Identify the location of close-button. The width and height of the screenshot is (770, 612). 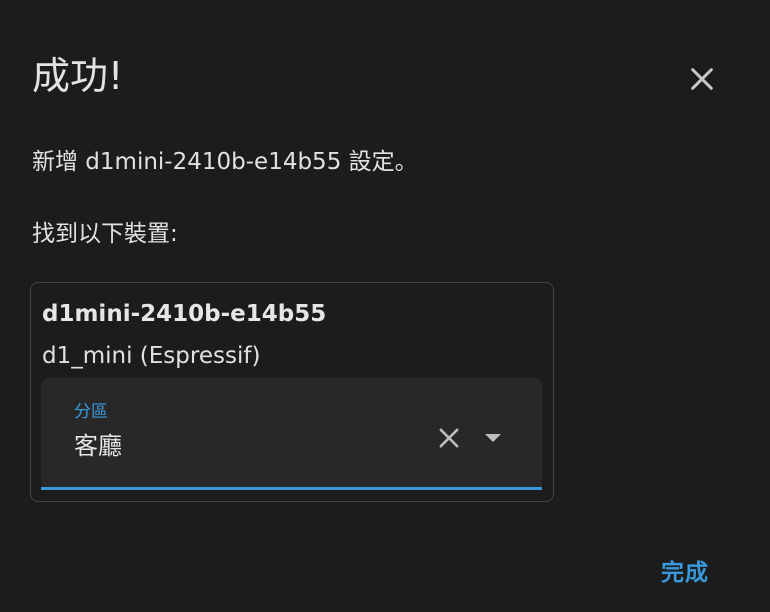
(702, 79).